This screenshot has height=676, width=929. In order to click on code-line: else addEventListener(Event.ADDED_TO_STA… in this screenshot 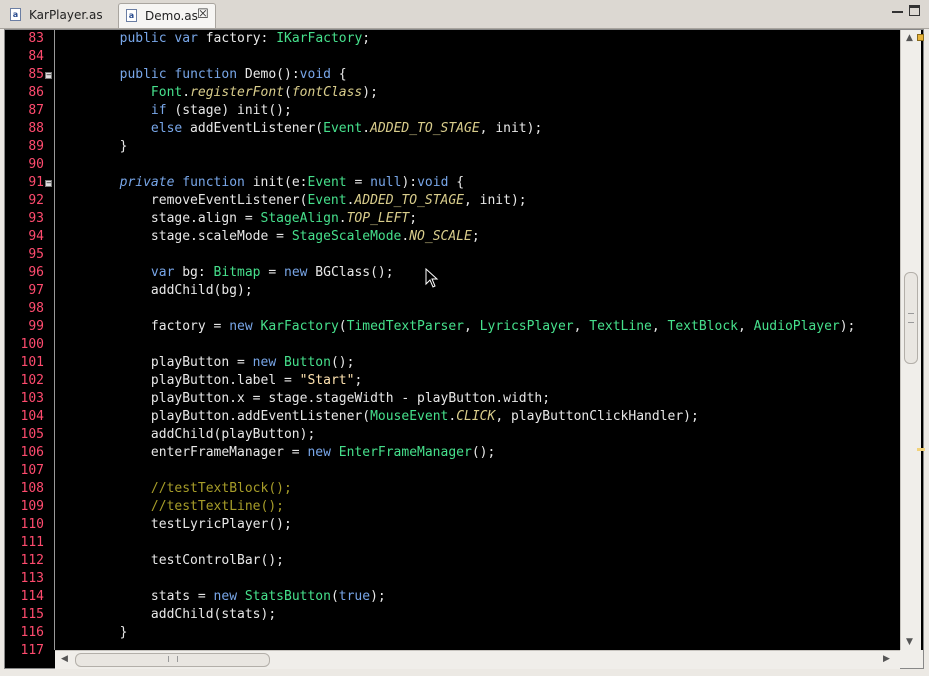, I will do `click(299, 129)`.